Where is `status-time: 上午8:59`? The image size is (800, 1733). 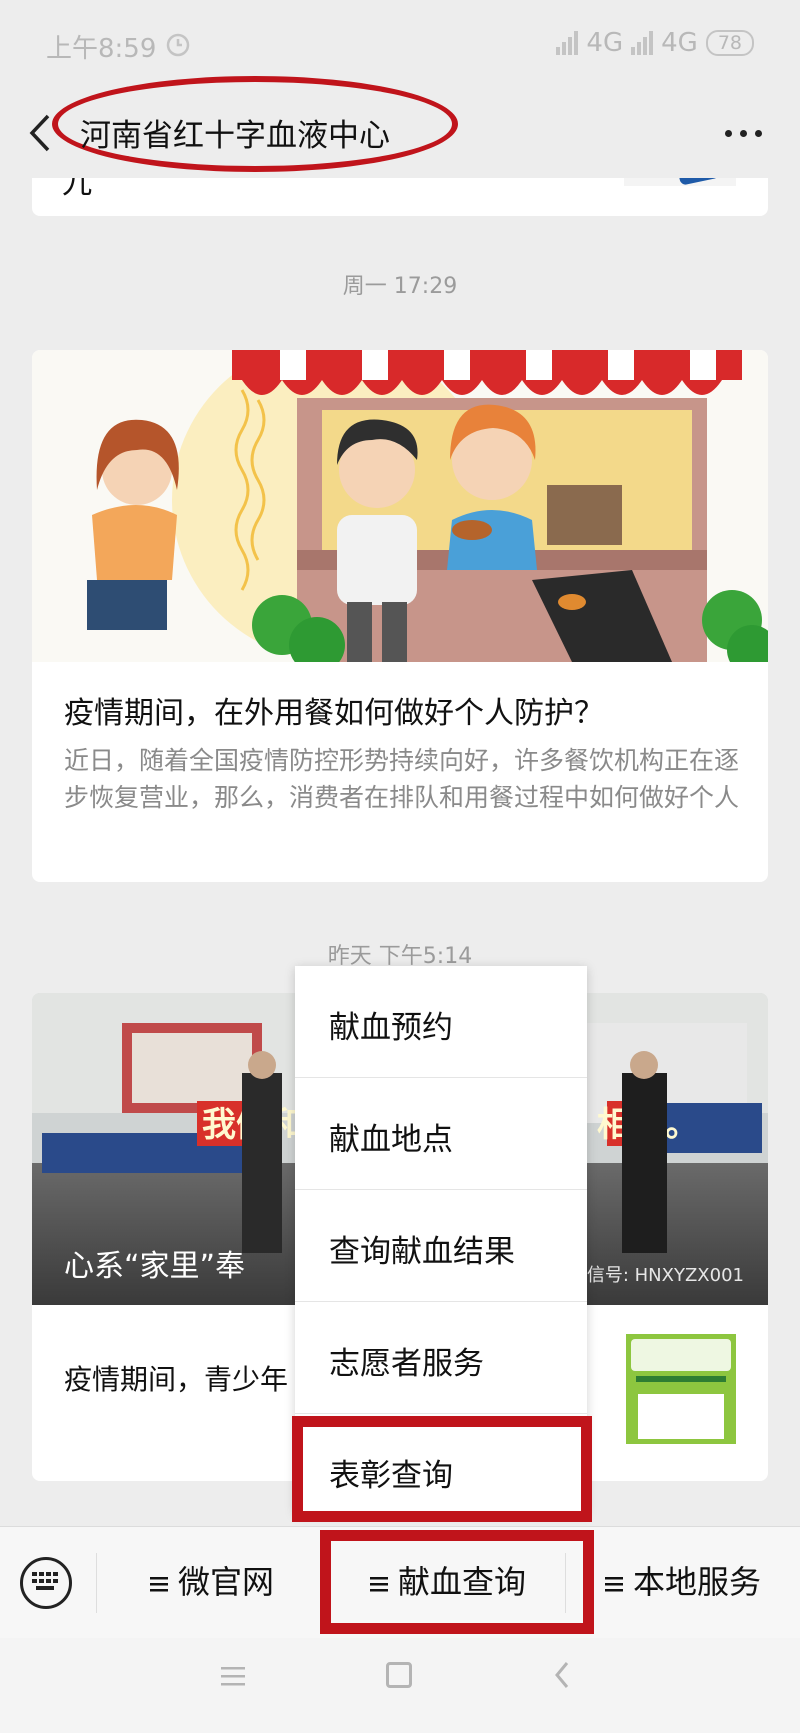 status-time: 上午8:59 is located at coordinates (101, 49).